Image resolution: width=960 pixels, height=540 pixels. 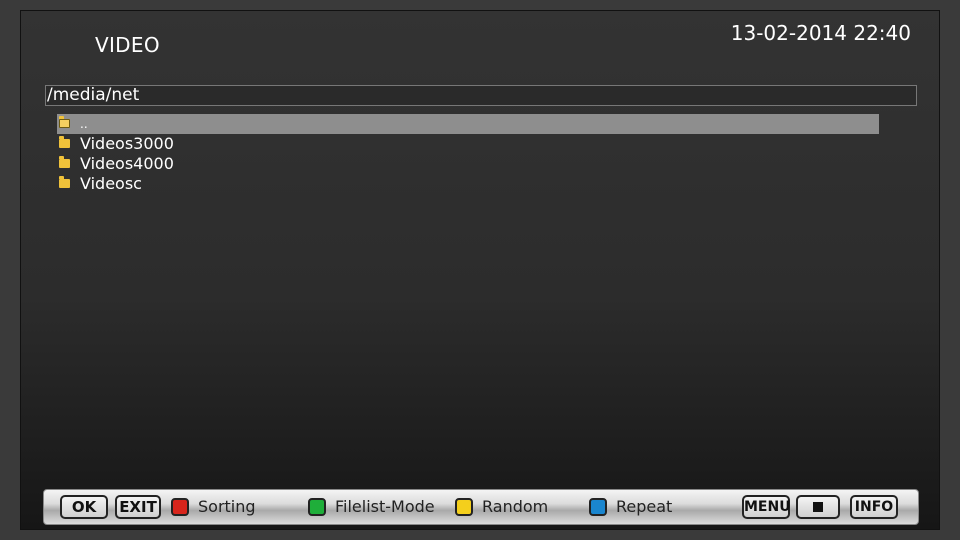 I want to click on list-item-videos4000: Videos4000, so click(x=468, y=164).